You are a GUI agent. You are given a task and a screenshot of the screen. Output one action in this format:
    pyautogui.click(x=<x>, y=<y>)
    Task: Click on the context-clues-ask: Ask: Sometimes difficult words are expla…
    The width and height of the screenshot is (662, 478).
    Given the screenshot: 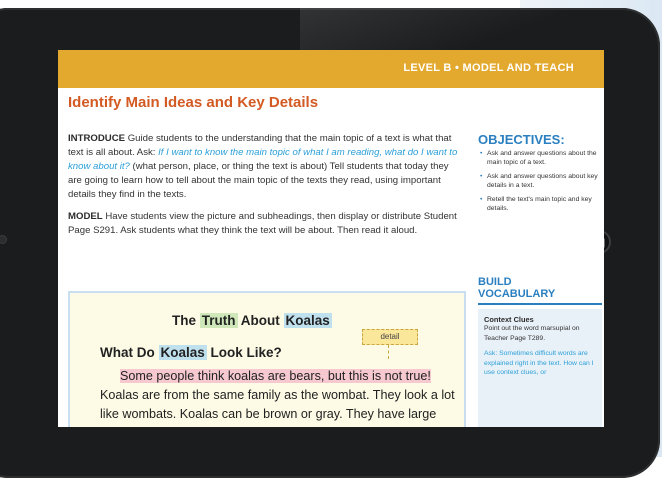 What is the action you would take?
    pyautogui.click(x=539, y=363)
    